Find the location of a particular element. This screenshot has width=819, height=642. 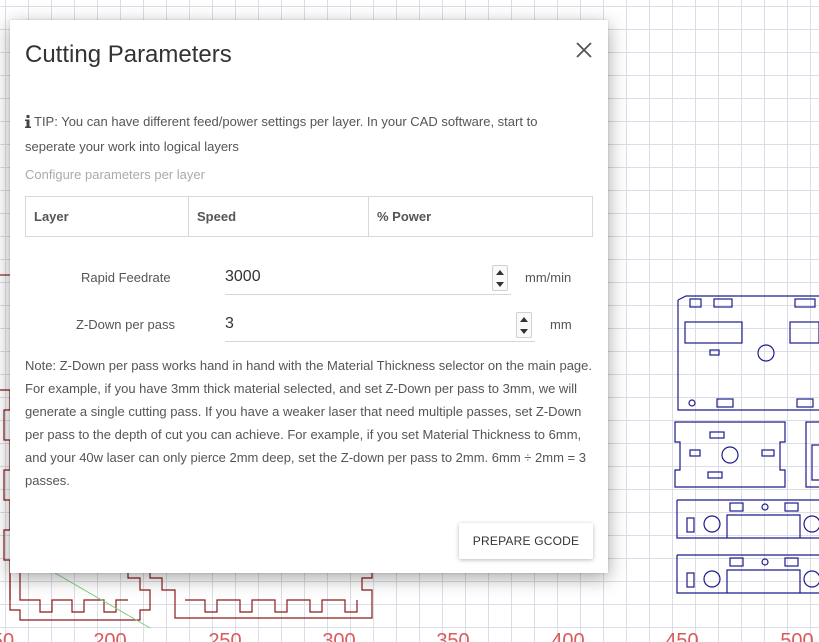

red-part-edge is located at coordinates (5, 494).